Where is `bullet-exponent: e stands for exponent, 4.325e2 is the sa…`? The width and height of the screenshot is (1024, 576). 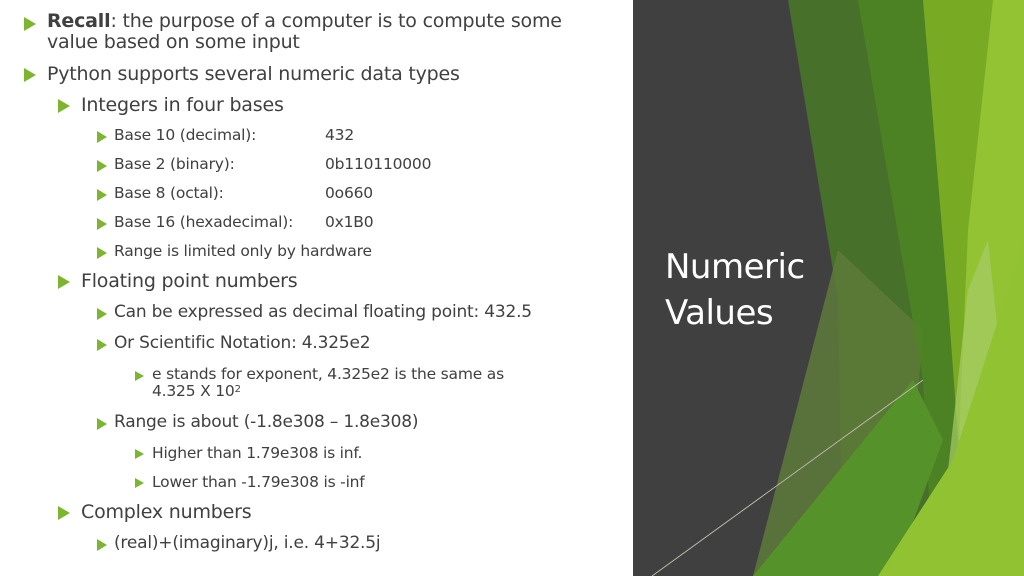
bullet-exponent: e stands for exponent, 4.325e2 is the sa… is located at coordinates (328, 383).